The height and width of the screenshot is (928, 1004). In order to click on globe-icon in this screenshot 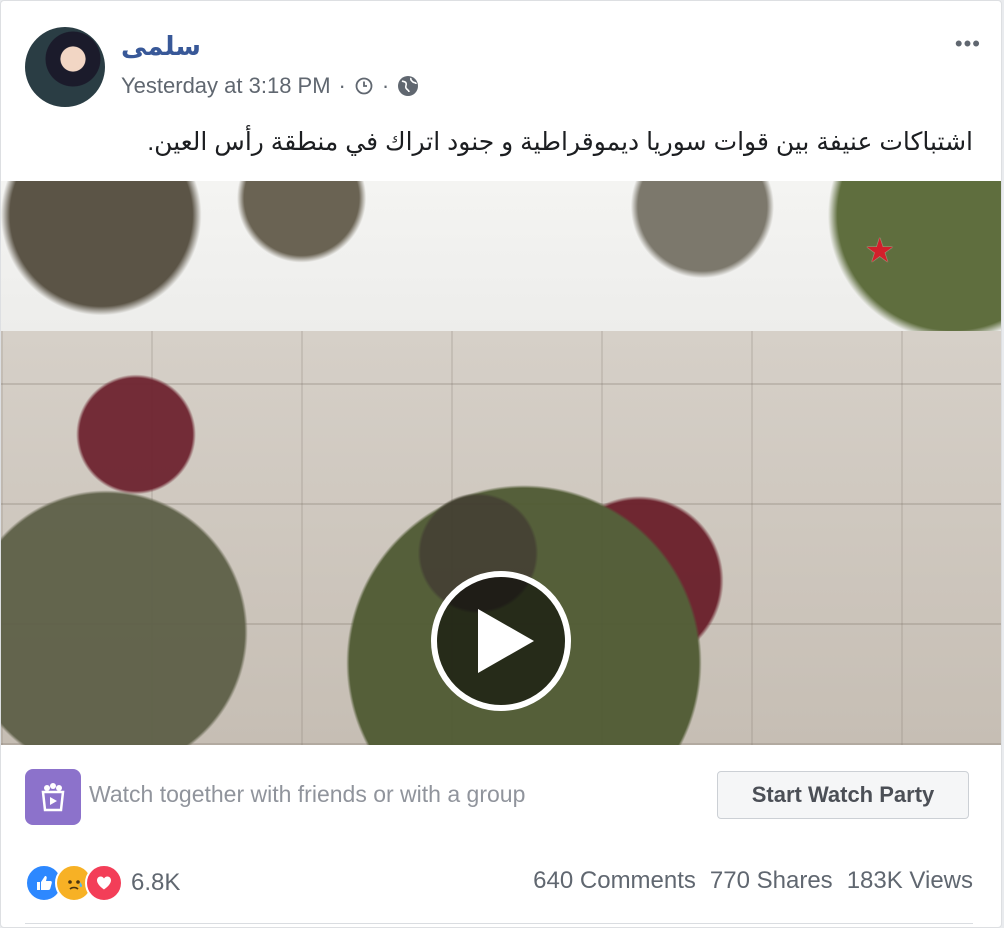, I will do `click(408, 86)`.